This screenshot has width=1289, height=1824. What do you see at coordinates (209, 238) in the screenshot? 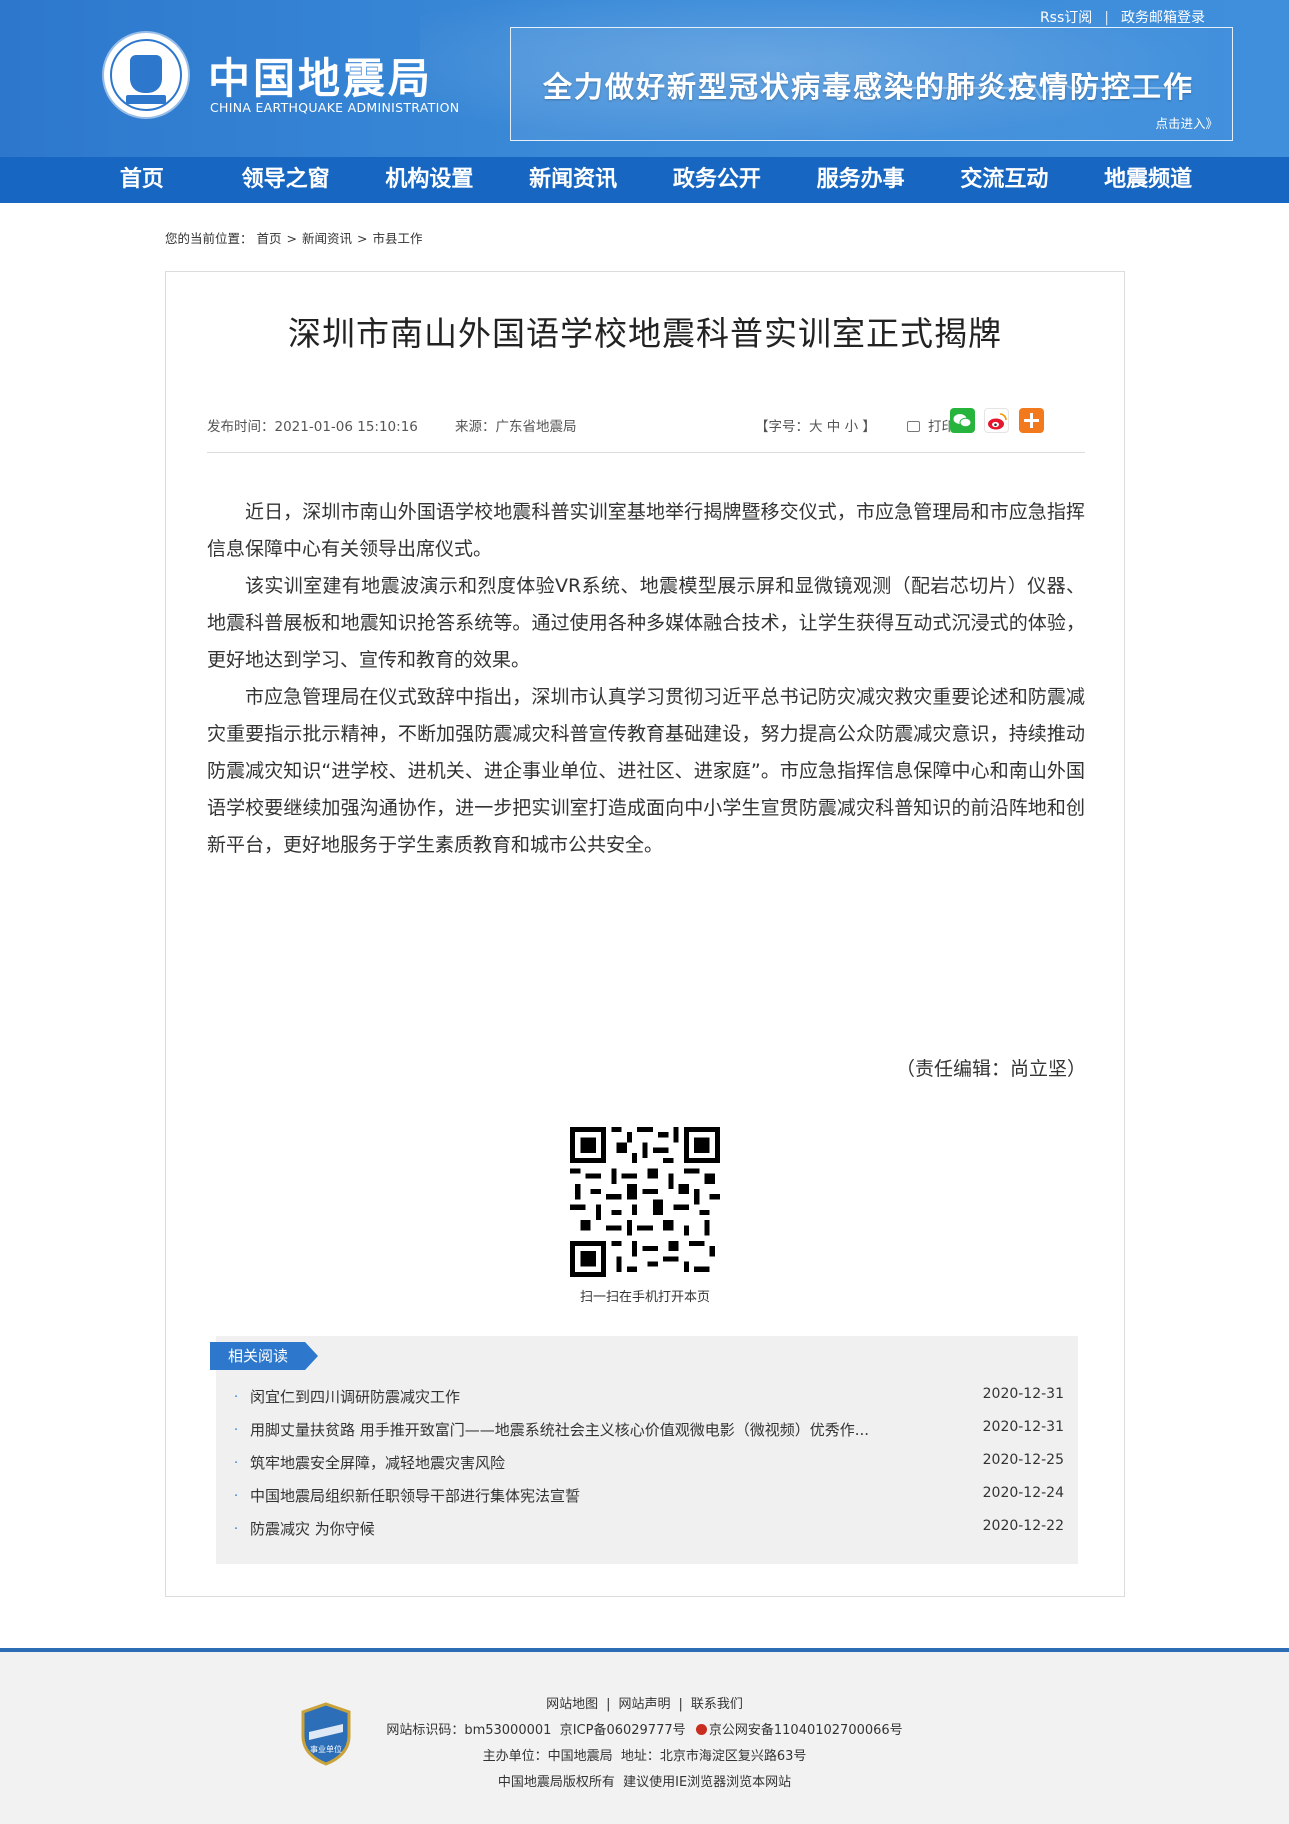
I see `breadcrumb-prefix: 您的当前位置：` at bounding box center [209, 238].